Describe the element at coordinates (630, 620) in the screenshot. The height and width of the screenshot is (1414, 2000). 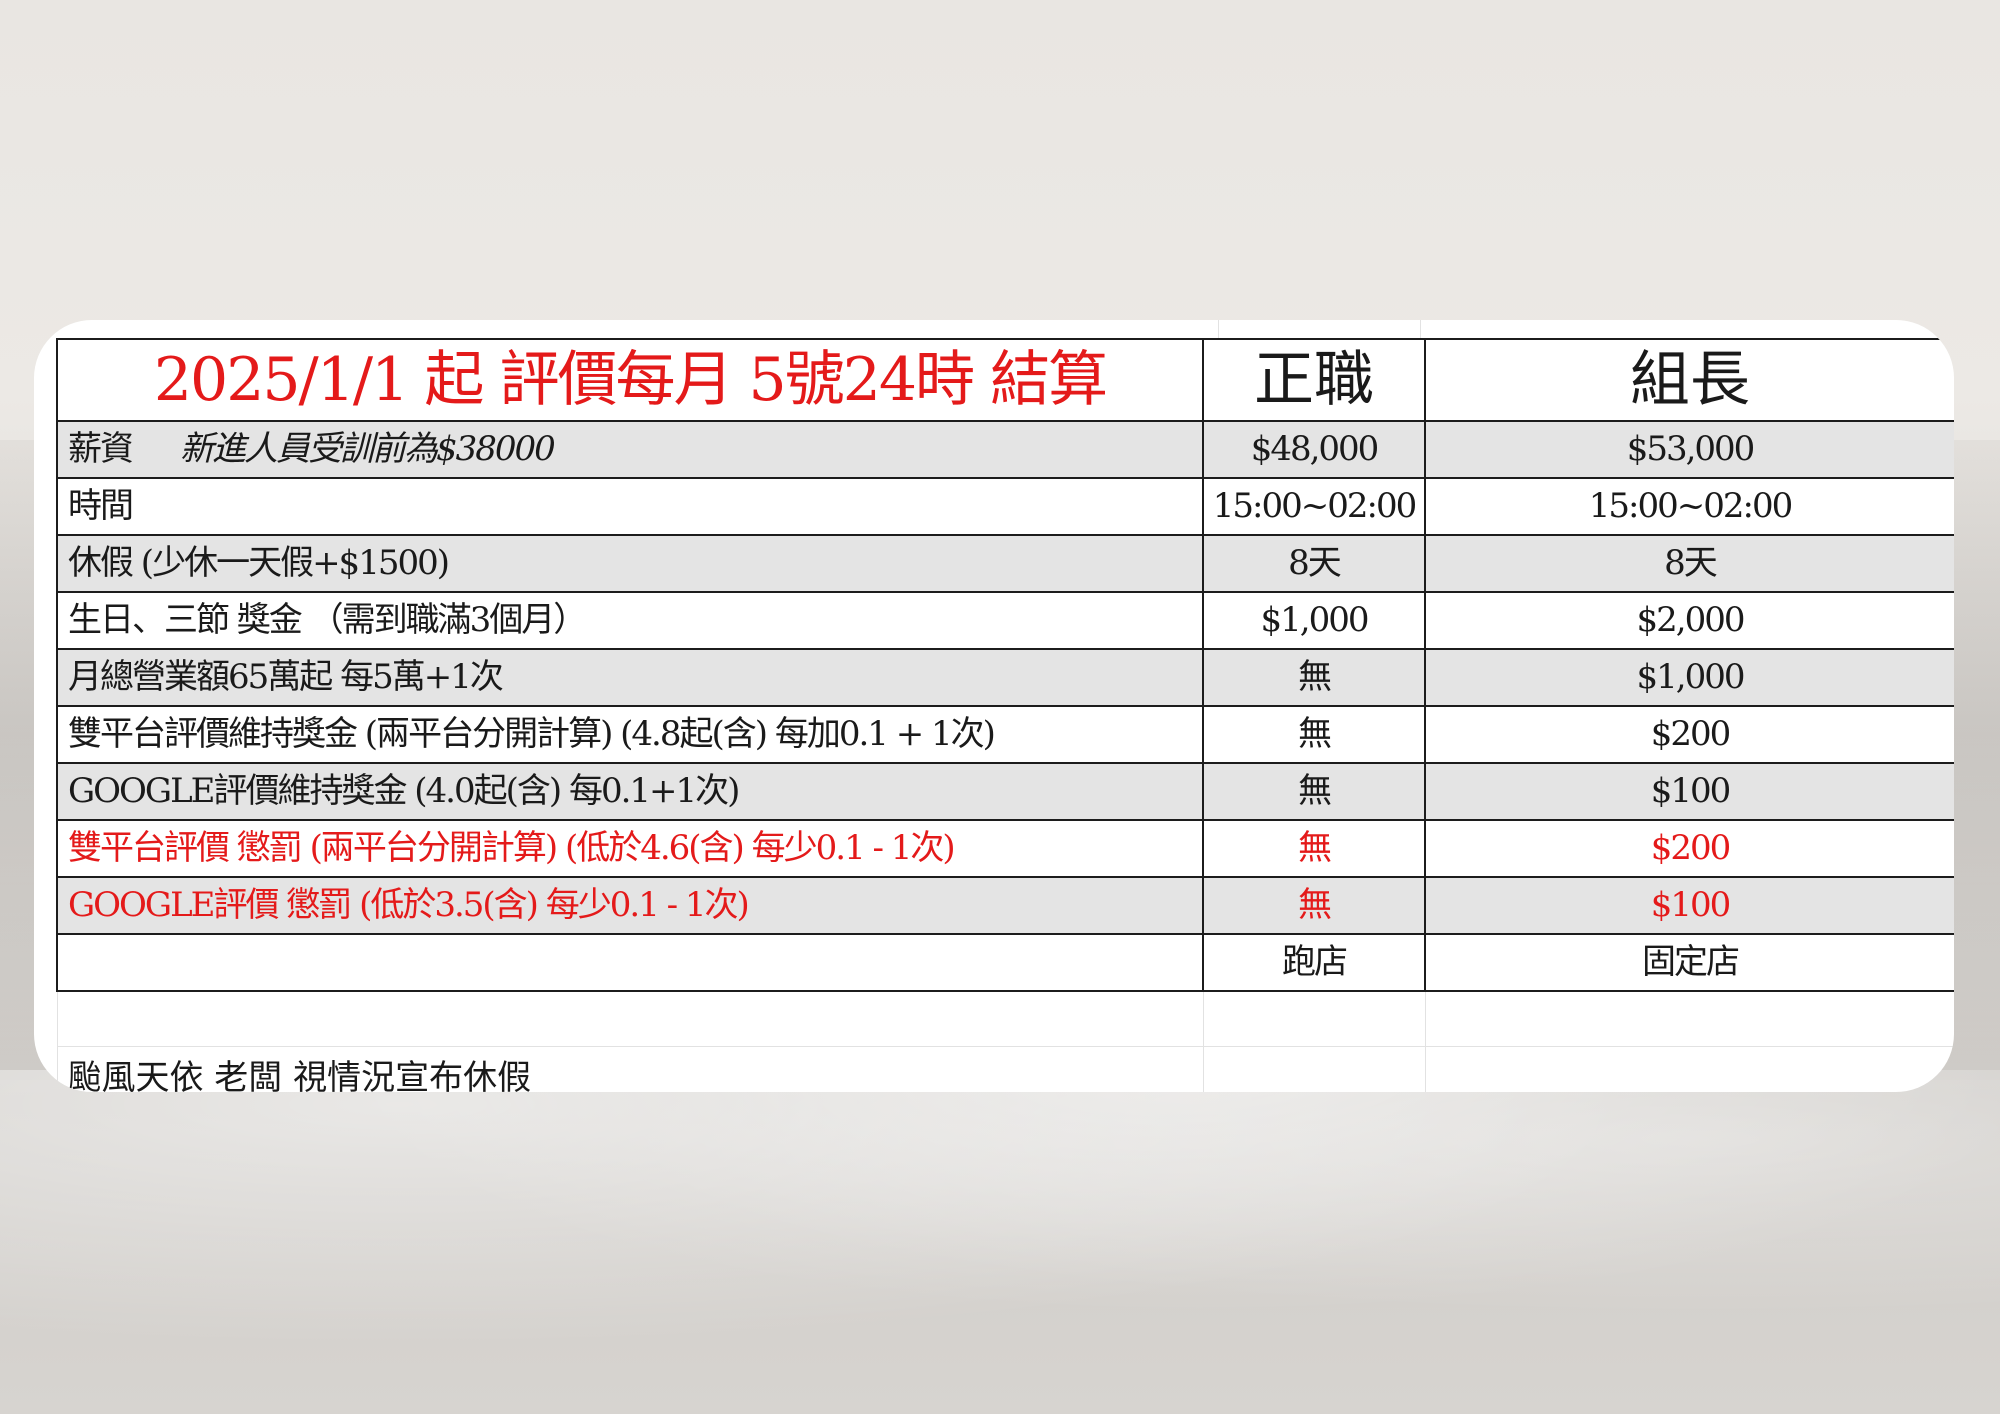
I see `row-label: 生日、三節 獎金 （需到職滿3個月）` at that location.